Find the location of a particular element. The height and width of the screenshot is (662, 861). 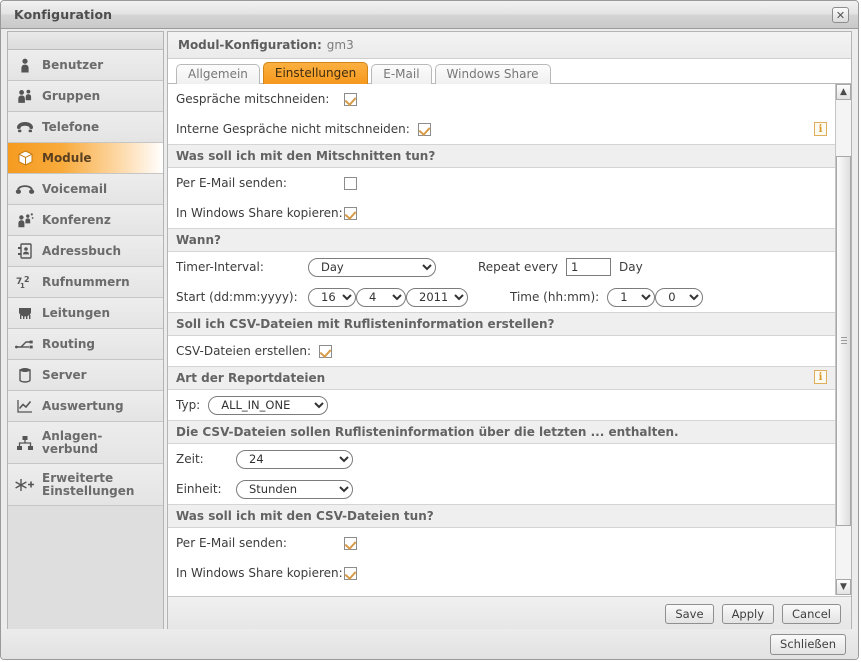

vertical-scrollbar: ▲ ▼ is located at coordinates (843, 339).